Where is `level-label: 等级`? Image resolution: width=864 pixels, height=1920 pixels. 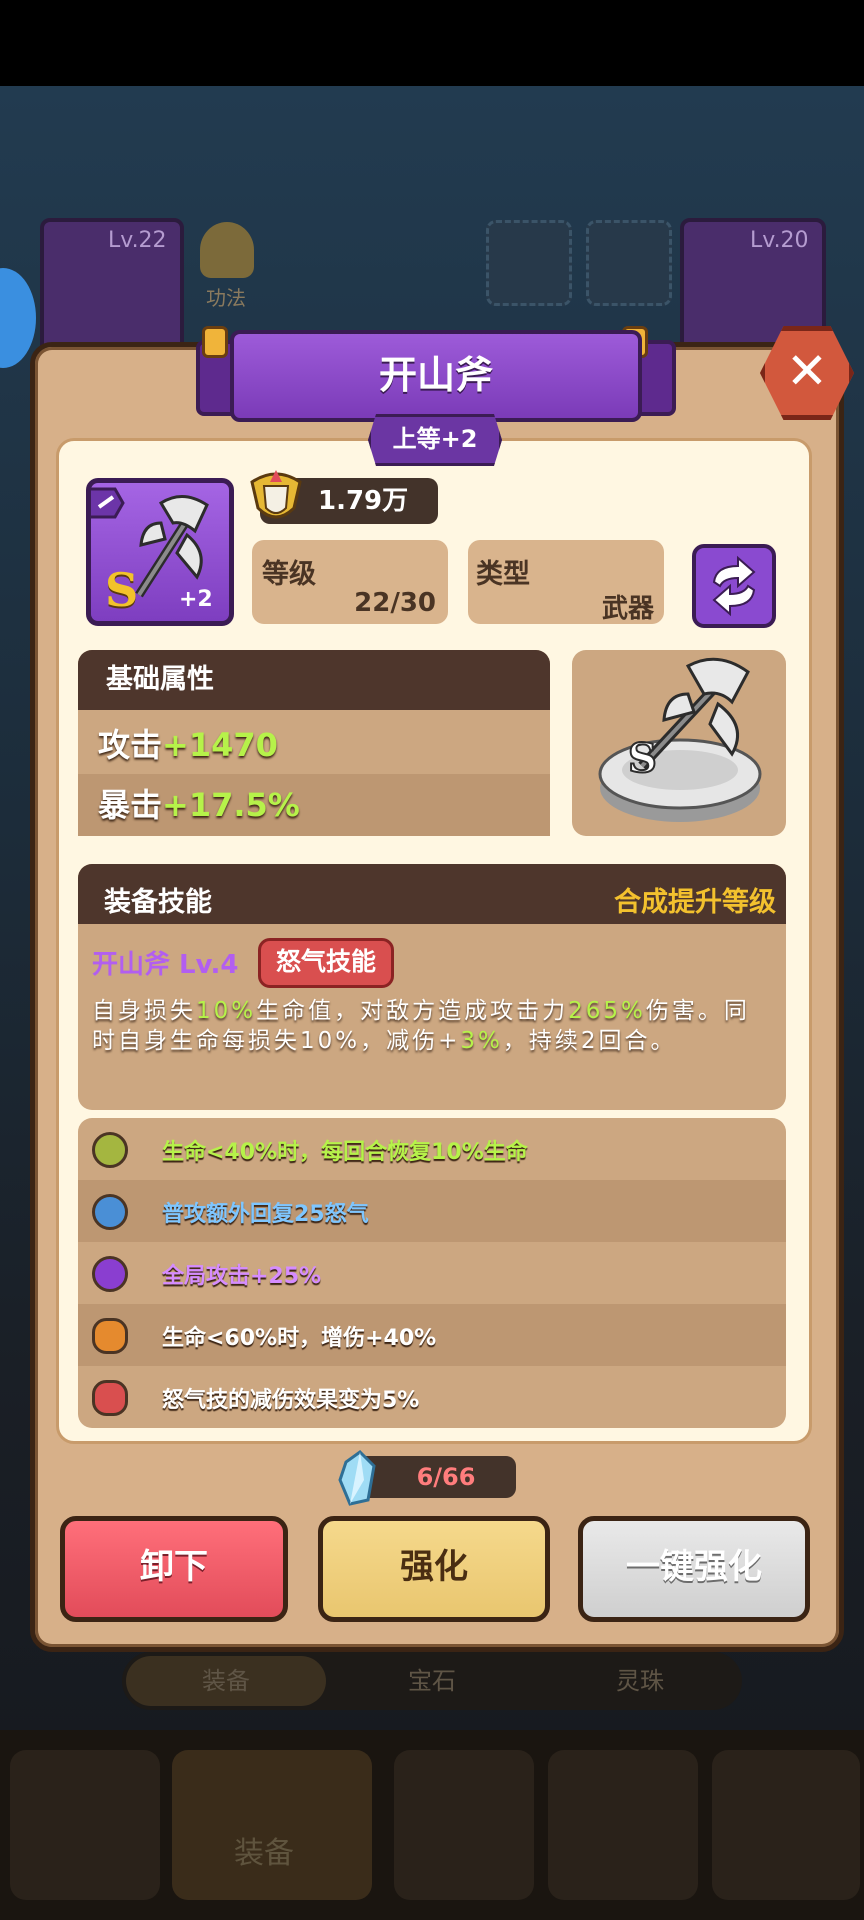 level-label: 等级 is located at coordinates (289, 574).